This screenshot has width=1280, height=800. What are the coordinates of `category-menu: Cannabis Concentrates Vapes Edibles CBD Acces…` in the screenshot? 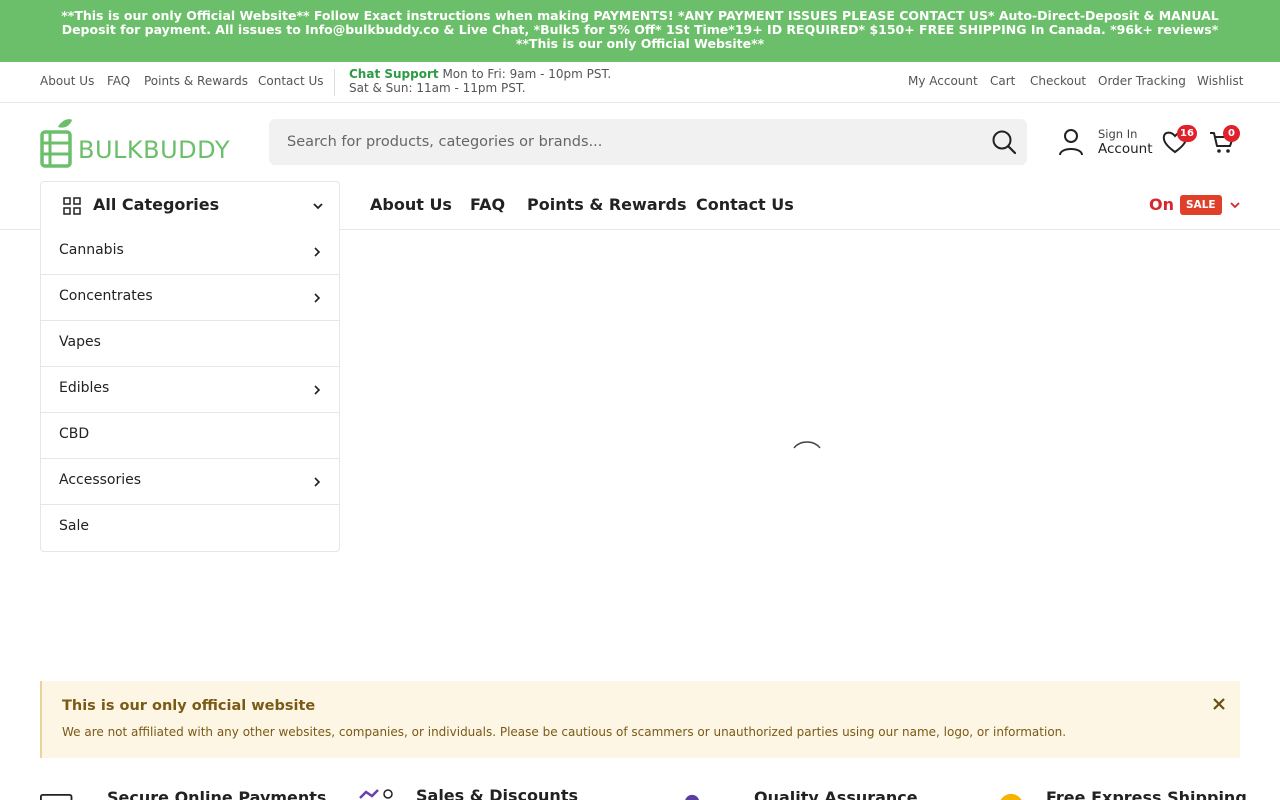 It's located at (190, 390).